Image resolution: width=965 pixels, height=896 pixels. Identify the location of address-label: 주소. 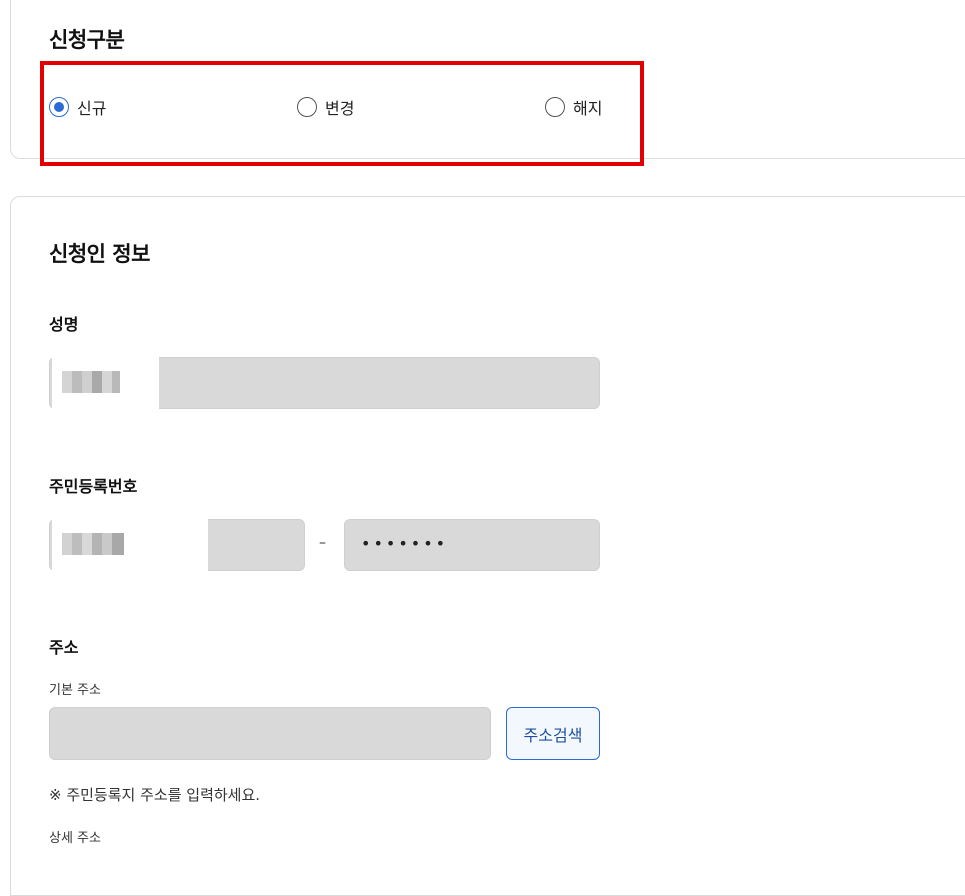
(64, 647).